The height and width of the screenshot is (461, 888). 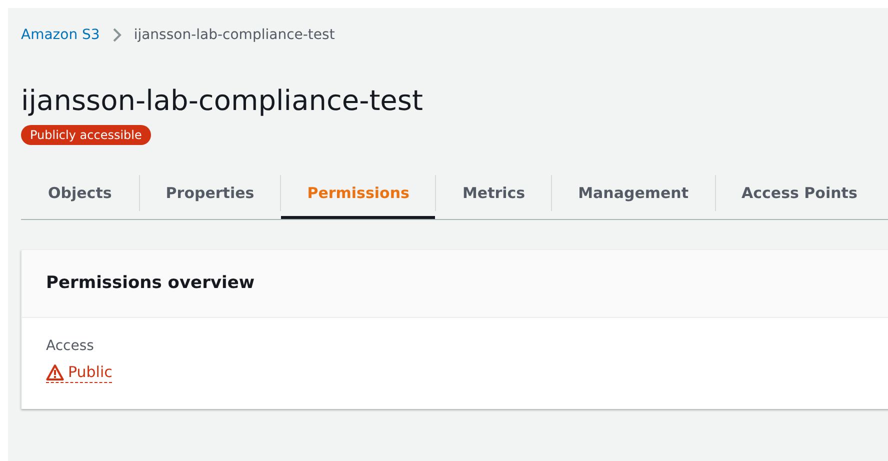 I want to click on page-title: ijansson-lab-compliance-test, so click(x=222, y=101).